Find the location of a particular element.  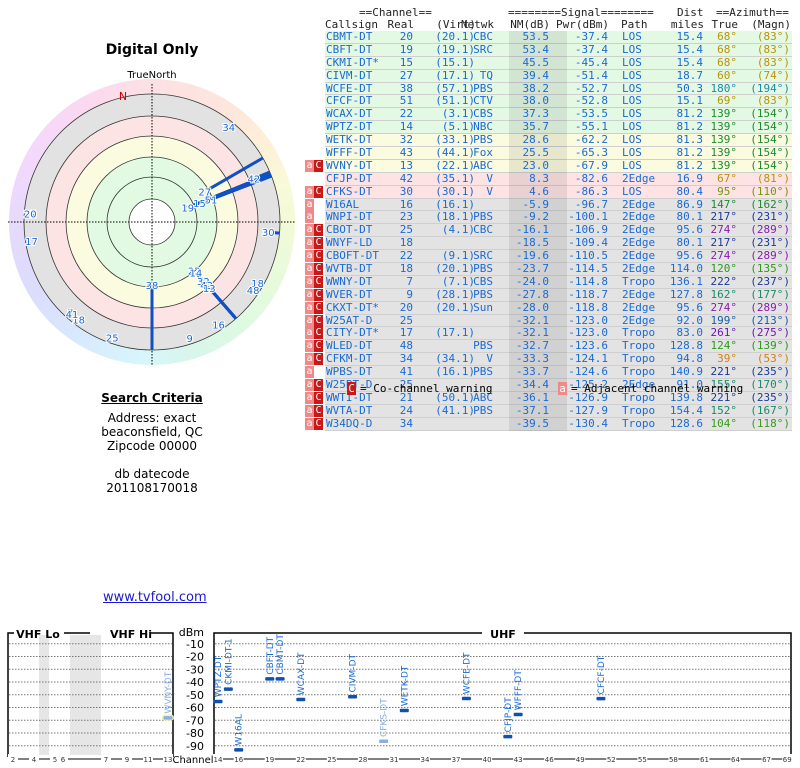

cell-nm: -37.1 is located at coordinates (532, 410).